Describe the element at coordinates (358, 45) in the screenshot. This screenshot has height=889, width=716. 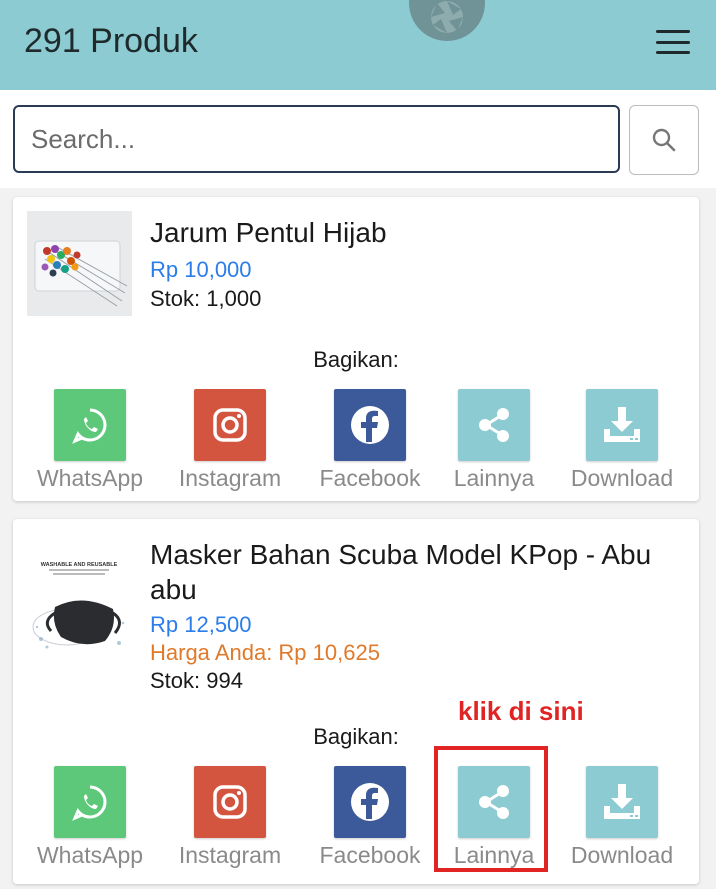
I see `top-app-bar: 291 Produk` at that location.